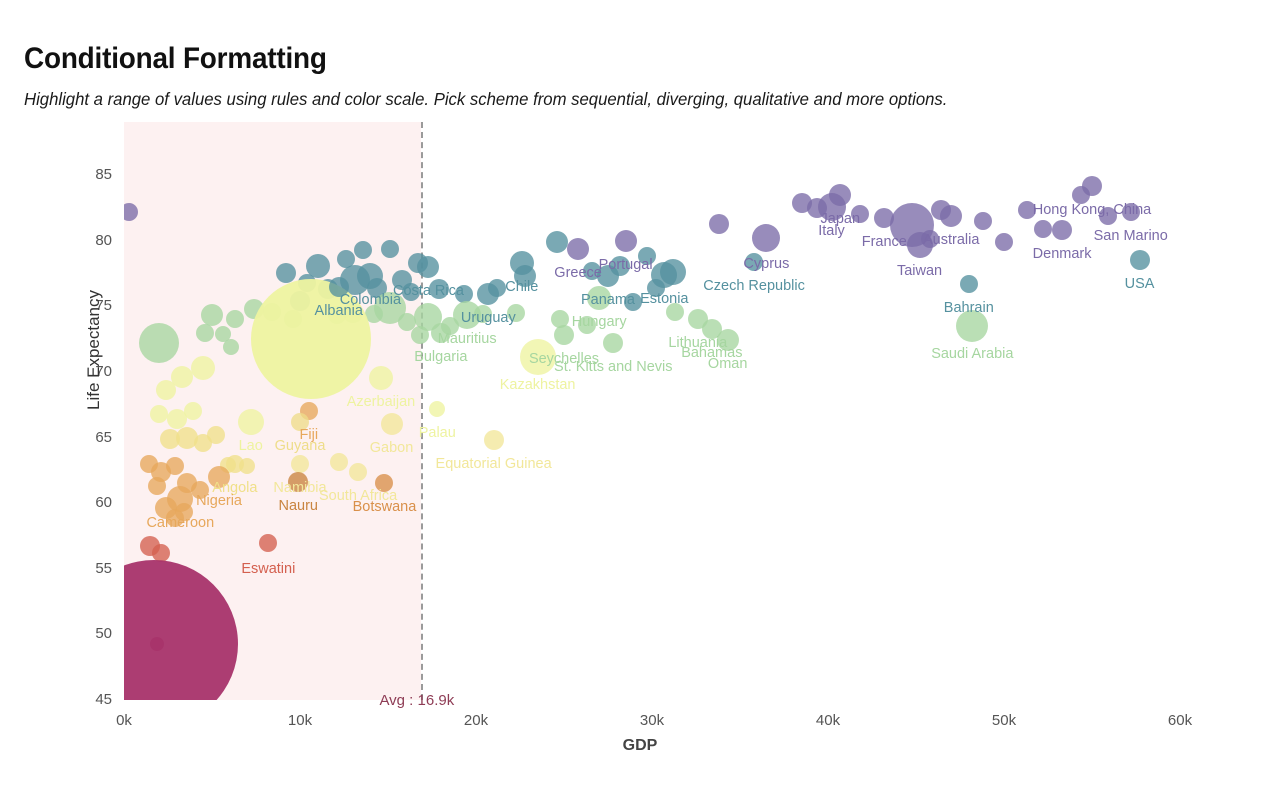  What do you see at coordinates (831, 230) in the screenshot?
I see `bubble-label: Italy` at bounding box center [831, 230].